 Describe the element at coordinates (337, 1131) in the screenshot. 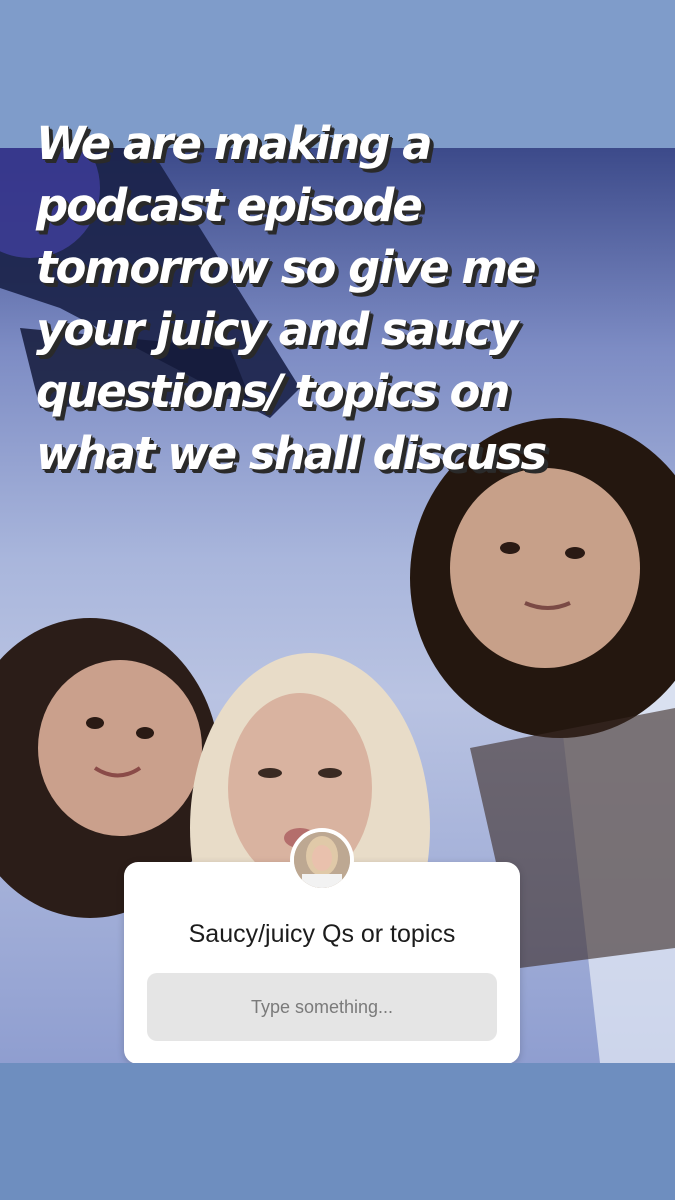

I see `bottom-background-band` at that location.